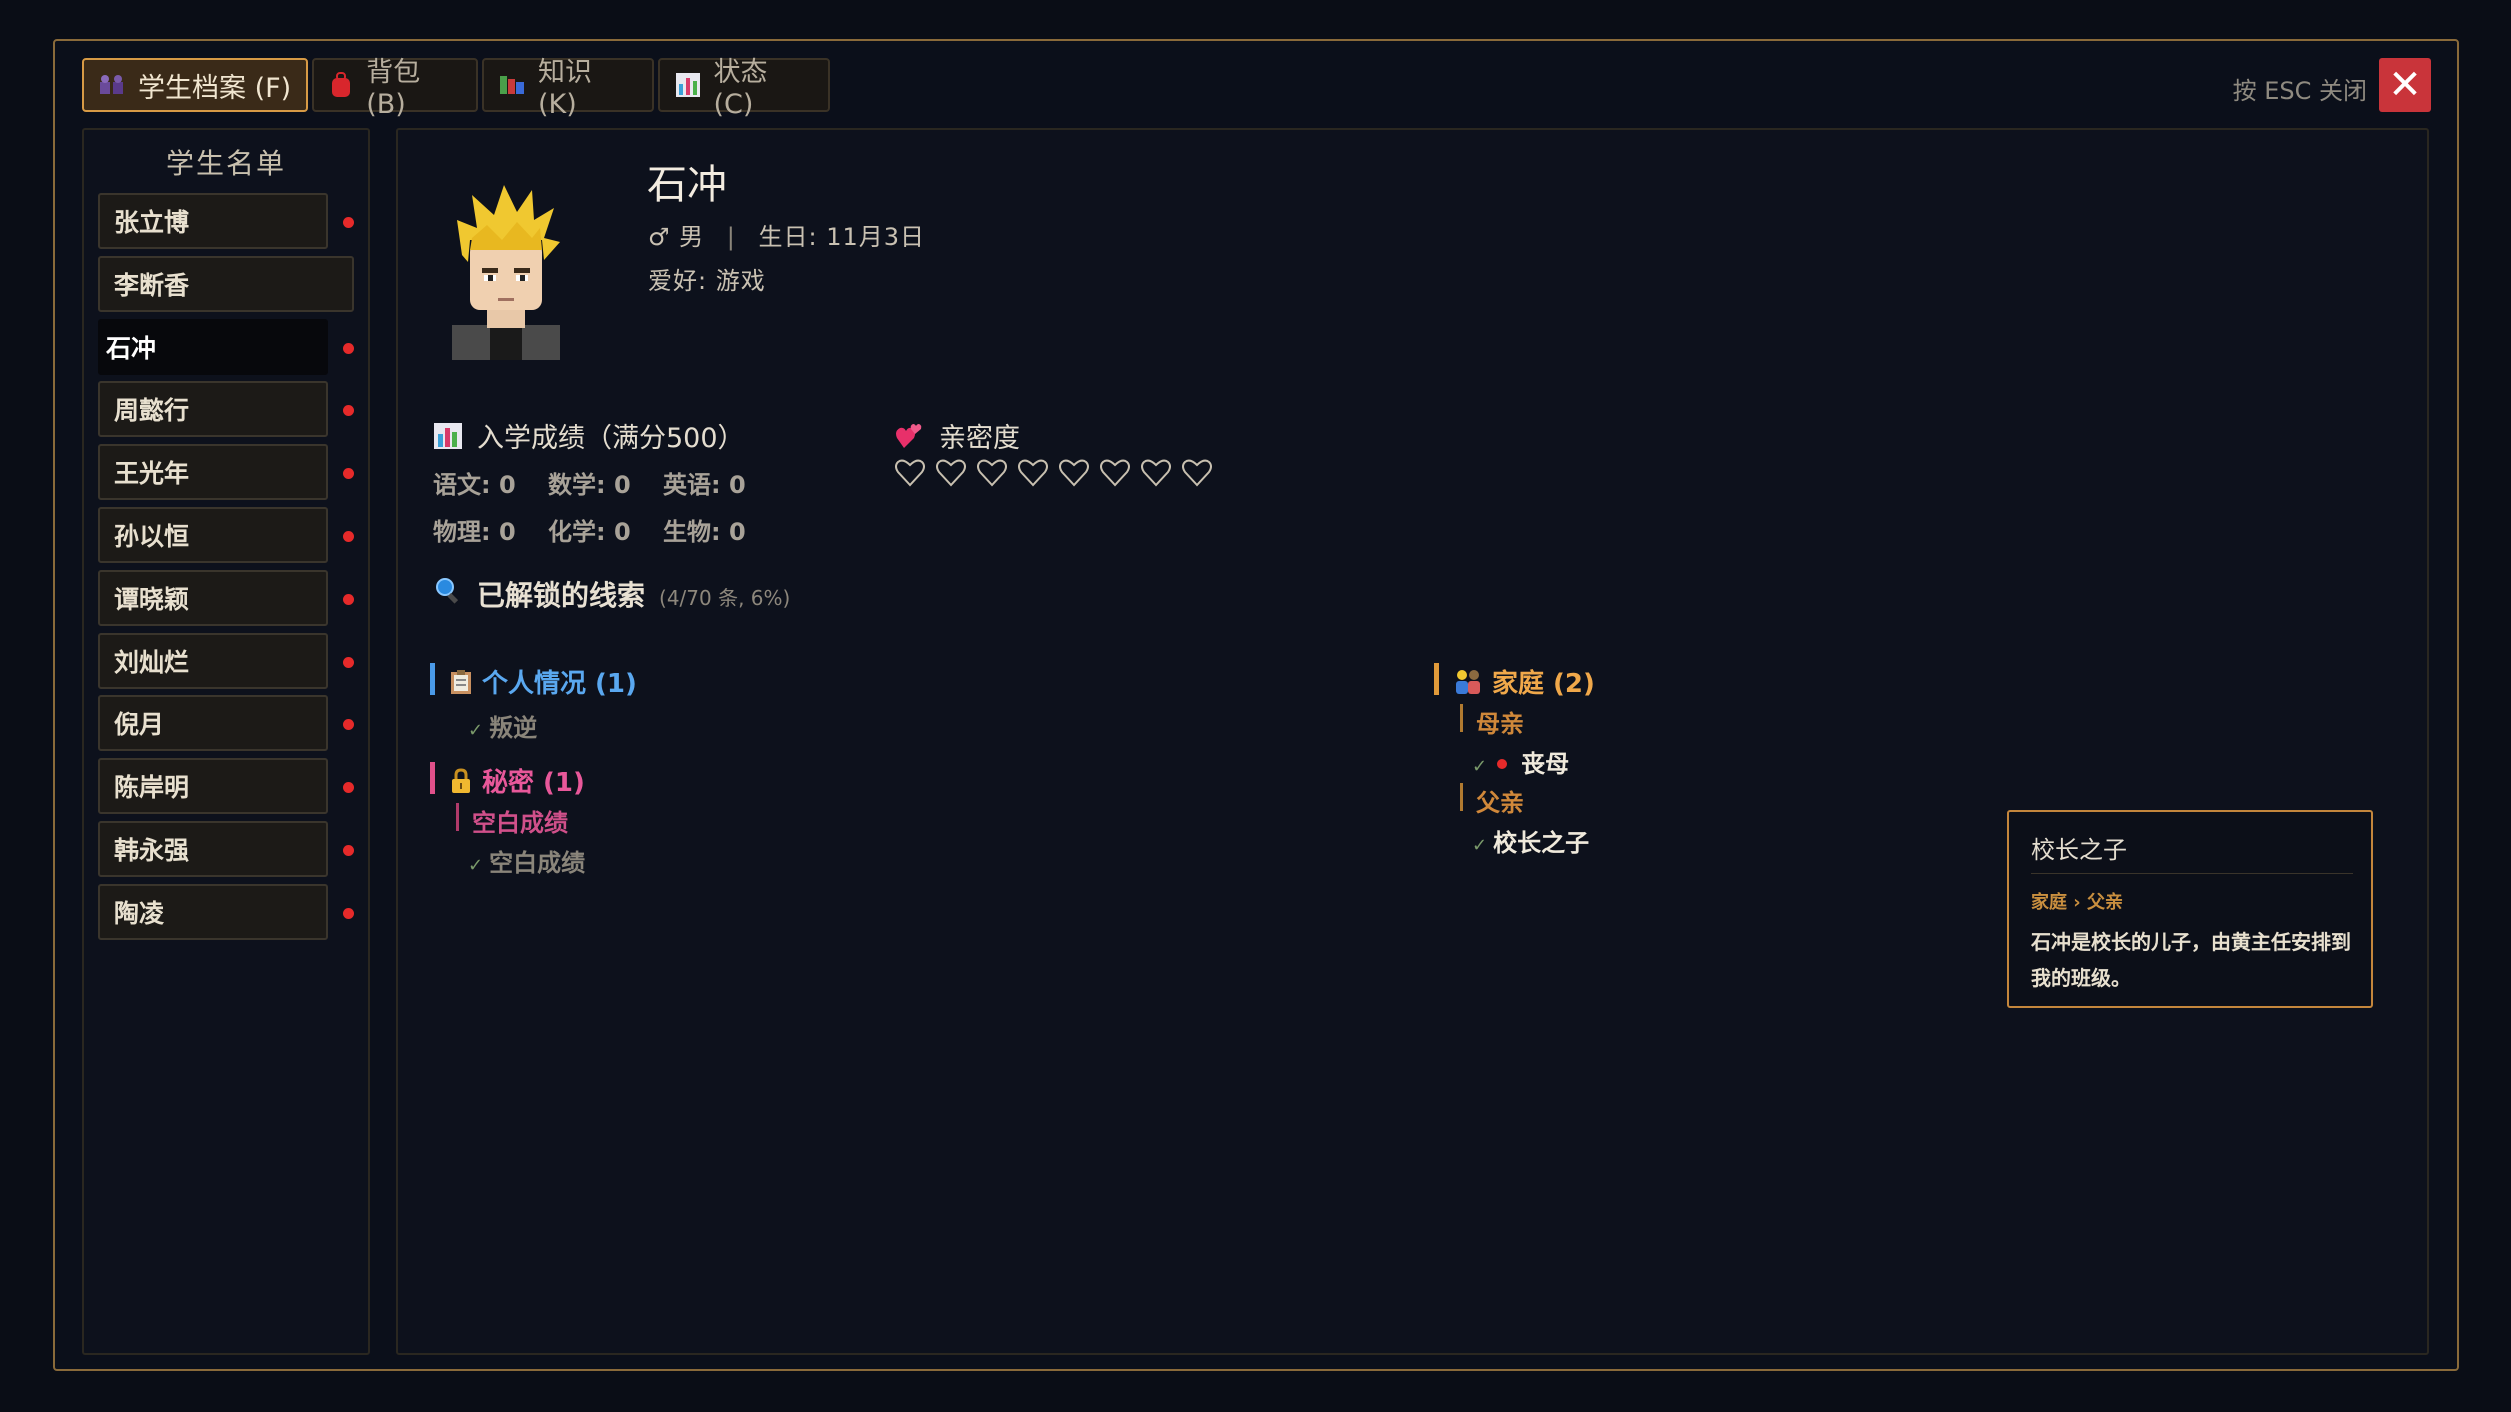 The image size is (2511, 1412). I want to click on affinity-hearts, so click(1053, 473).